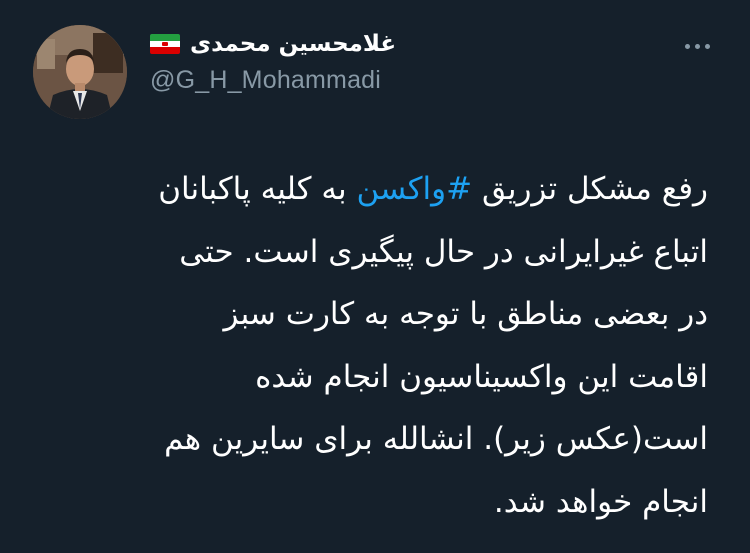 Image resolution: width=750 pixels, height=553 pixels. Describe the element at coordinates (415, 189) in the screenshot. I see `hashtag-link: #واکسن` at that location.